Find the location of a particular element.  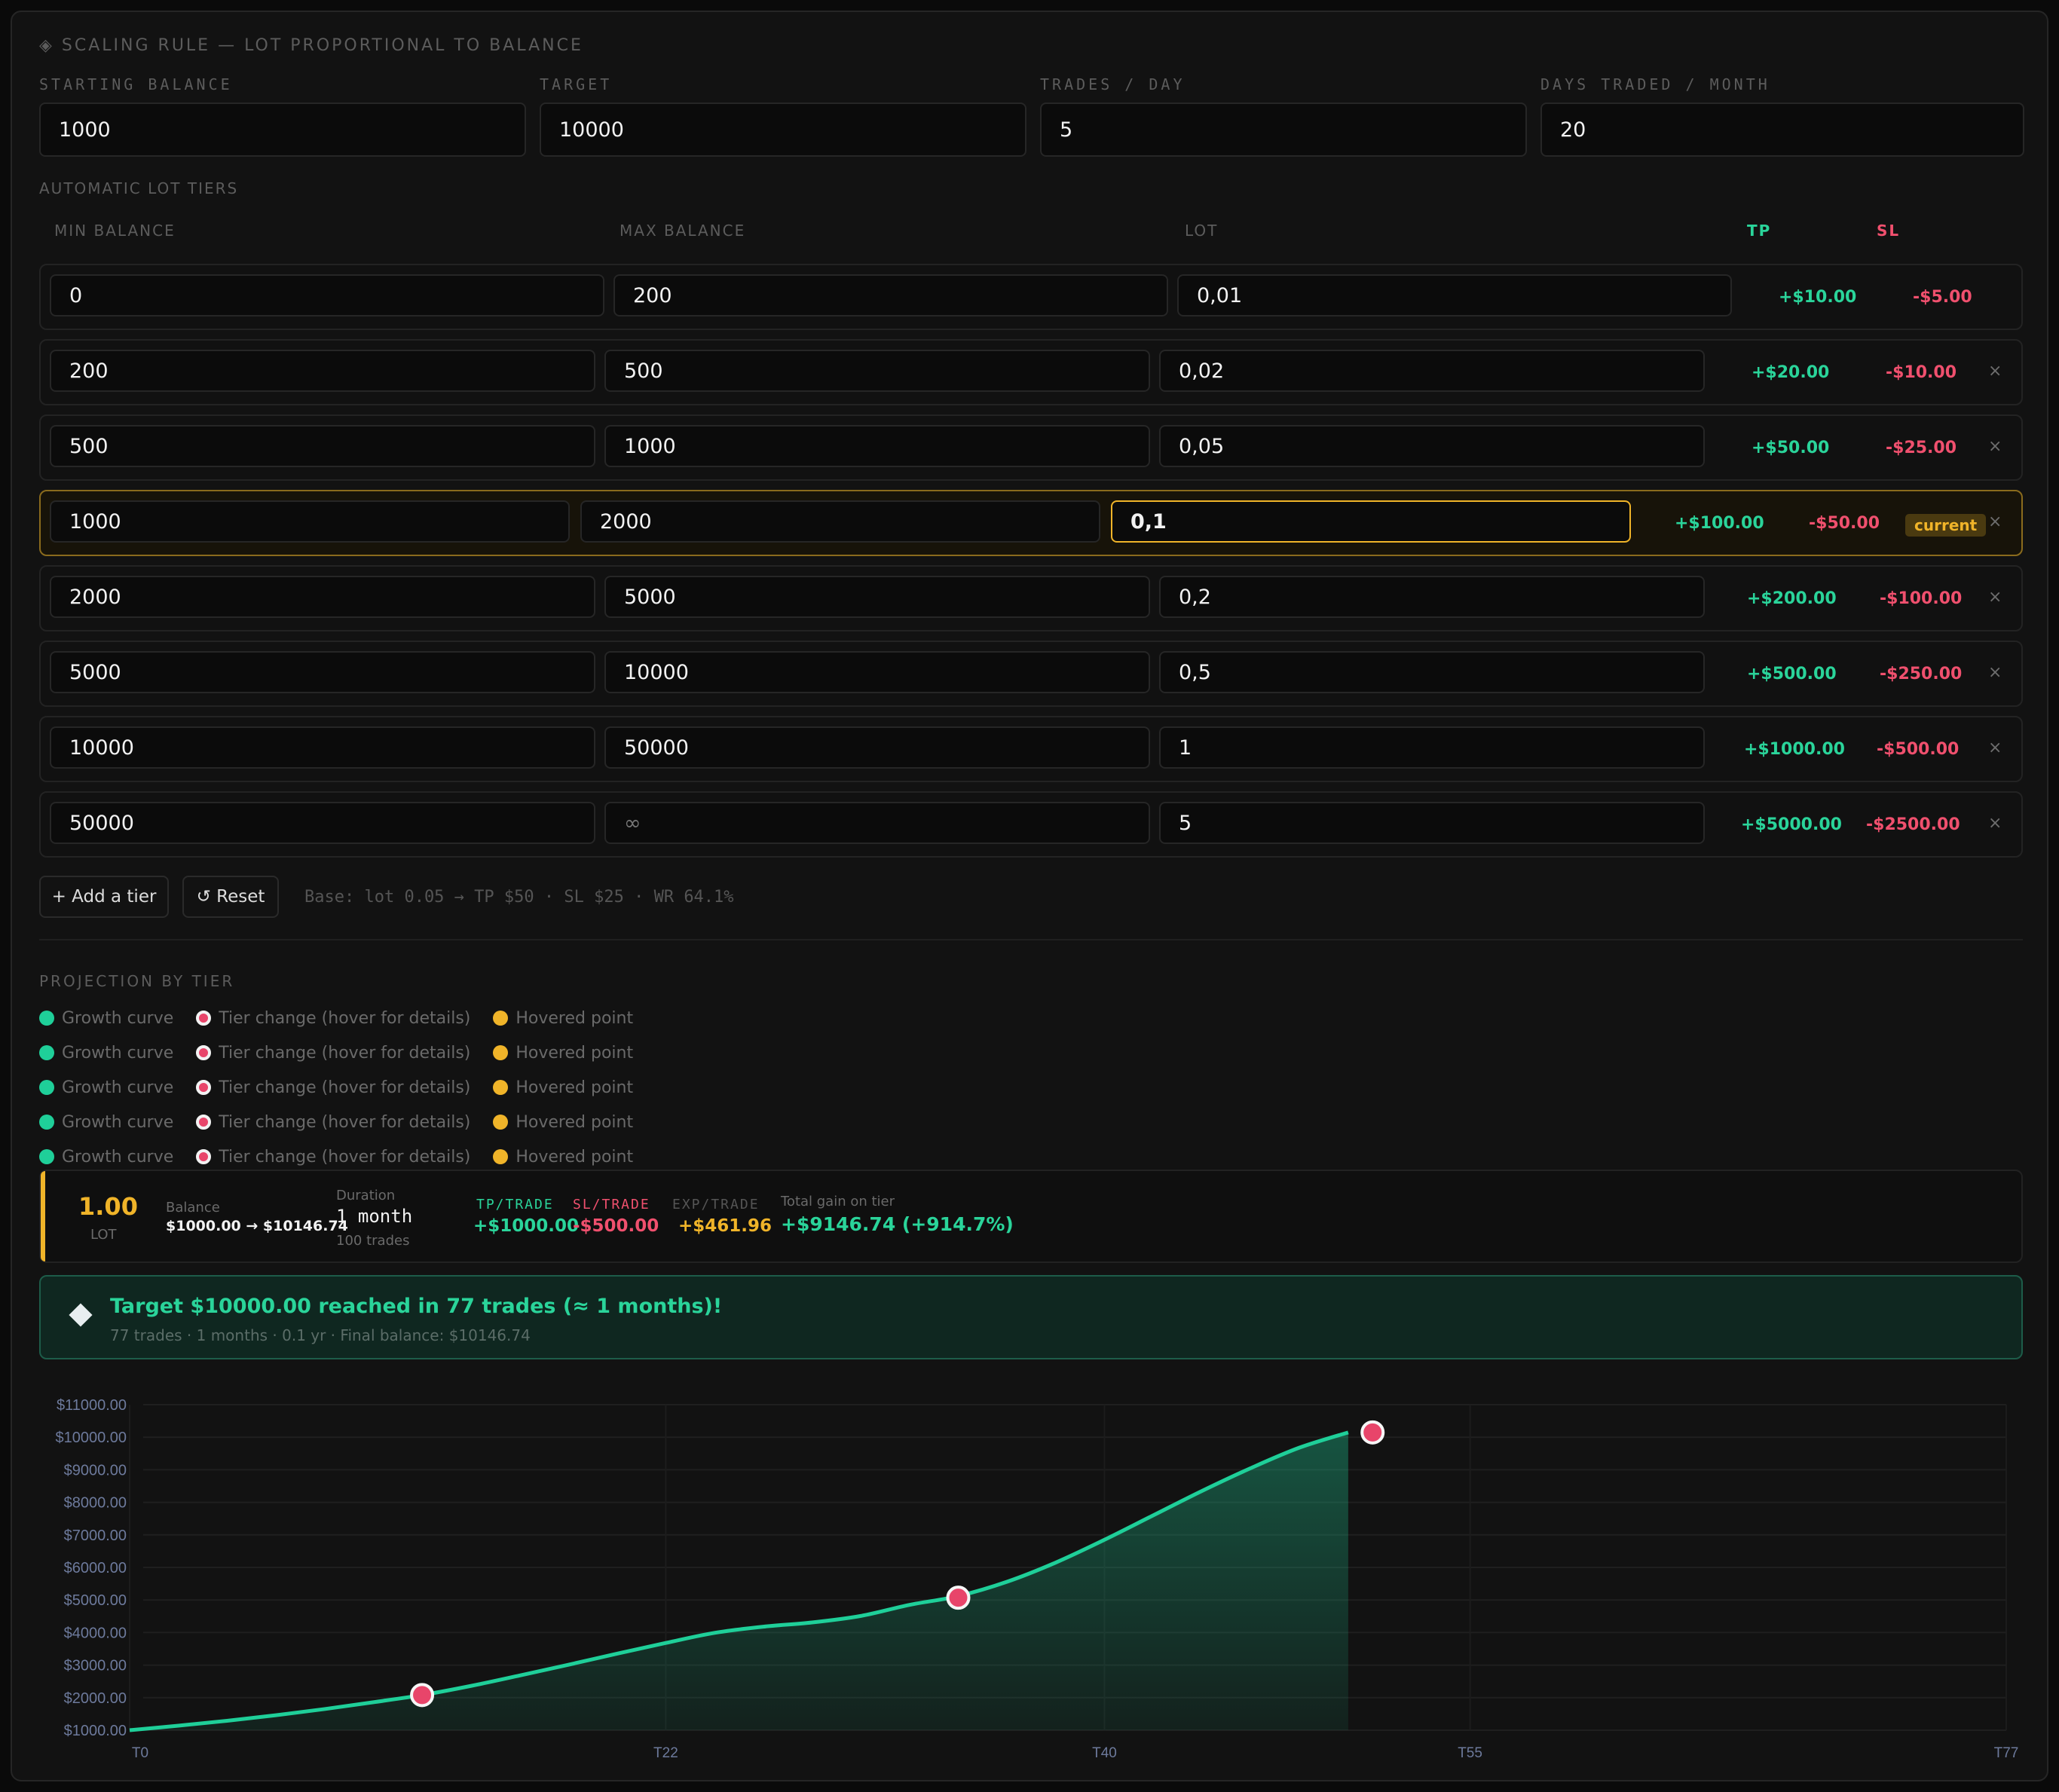

duration-label: Duration is located at coordinates (366, 1195).